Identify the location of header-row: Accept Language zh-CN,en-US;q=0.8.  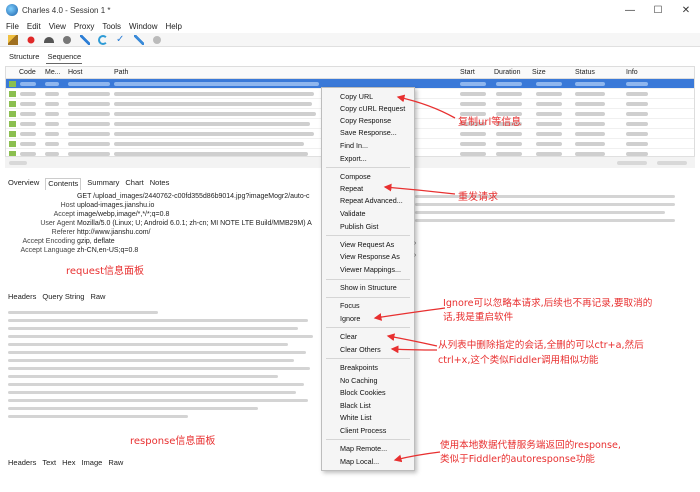
(79, 250).